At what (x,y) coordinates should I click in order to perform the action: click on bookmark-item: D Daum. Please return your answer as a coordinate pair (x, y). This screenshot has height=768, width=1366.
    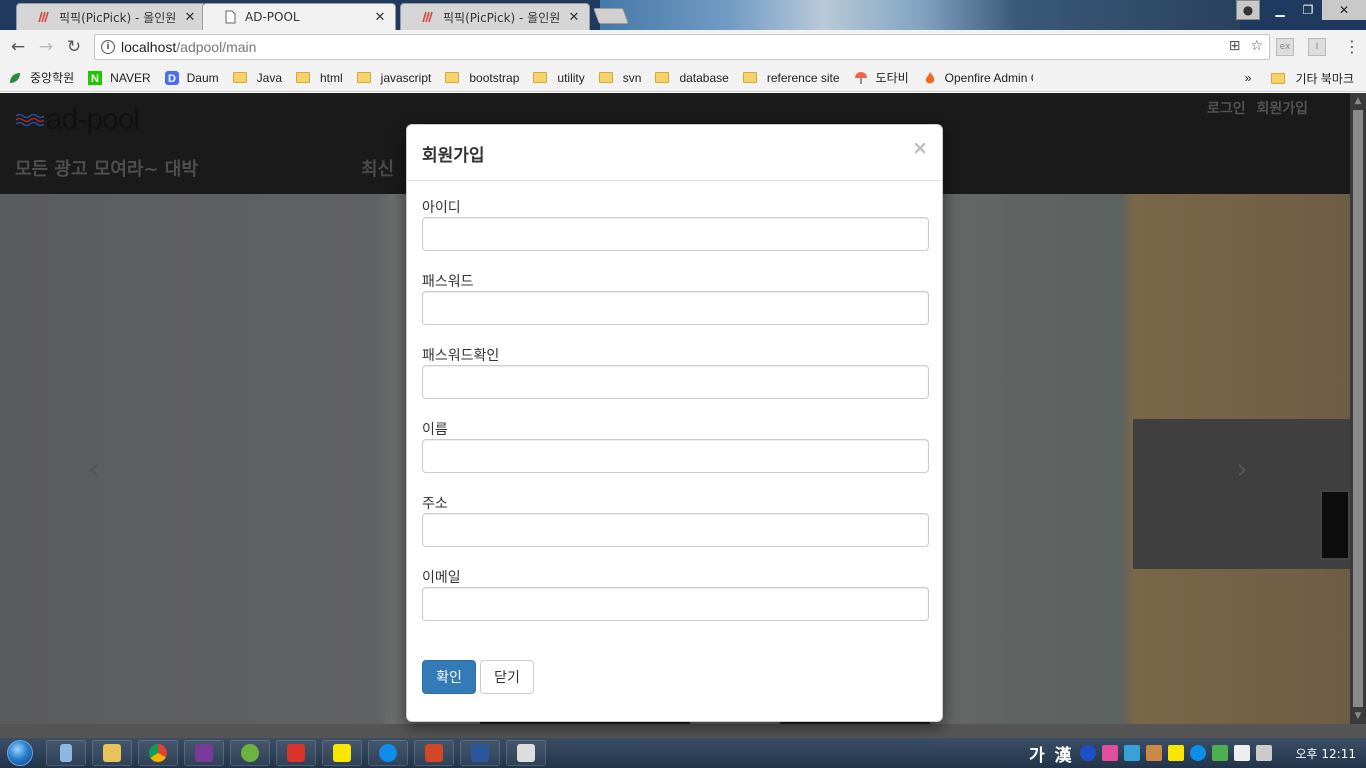
    Looking at the image, I should click on (191, 77).